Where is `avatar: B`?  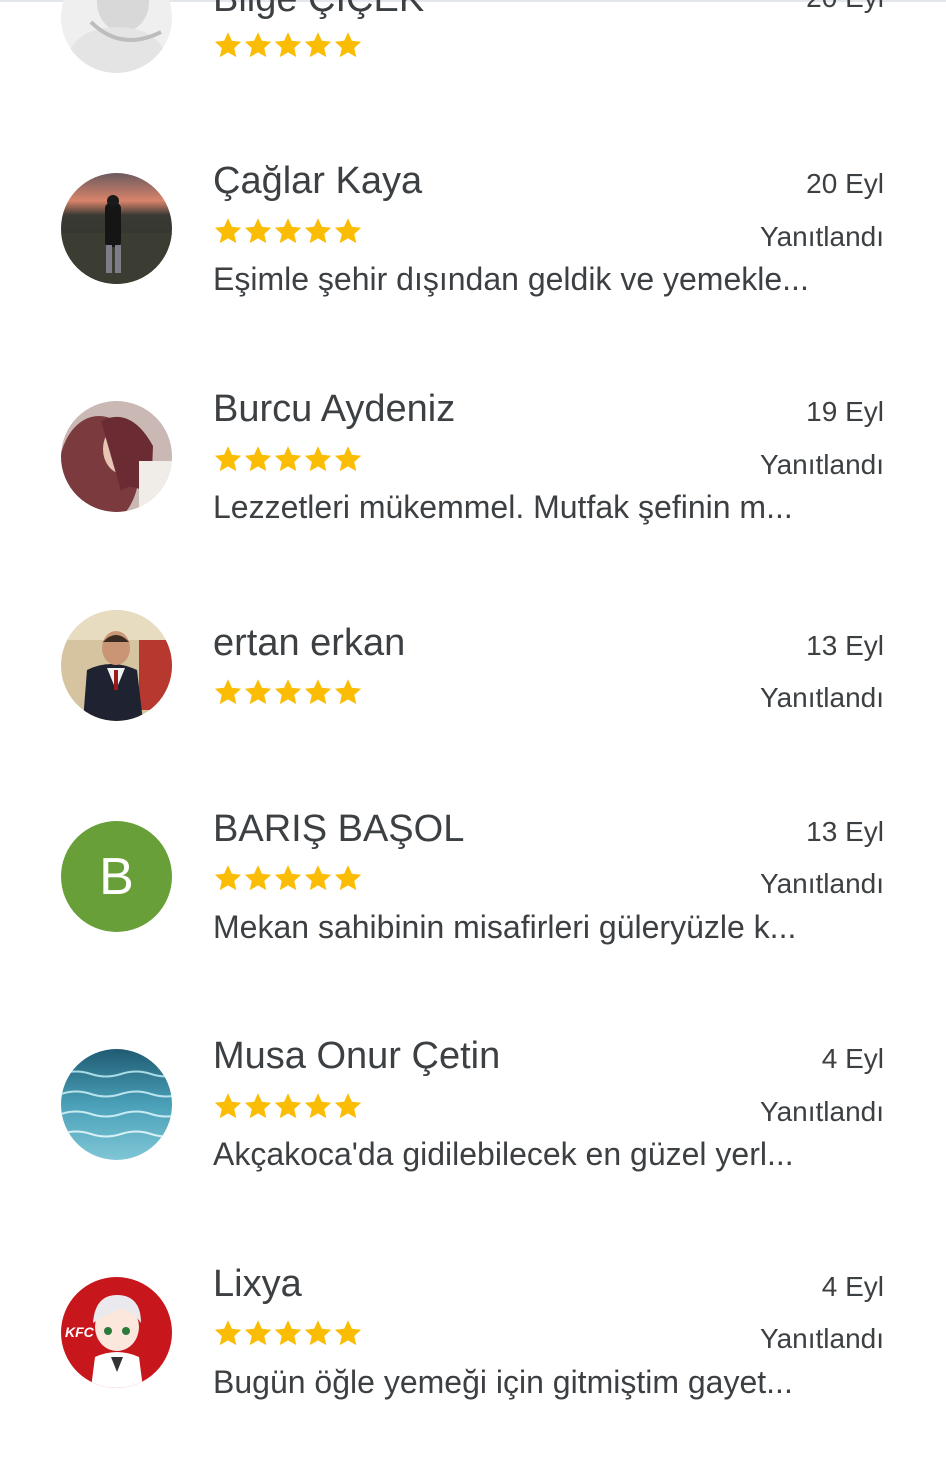 avatar: B is located at coordinates (116, 876).